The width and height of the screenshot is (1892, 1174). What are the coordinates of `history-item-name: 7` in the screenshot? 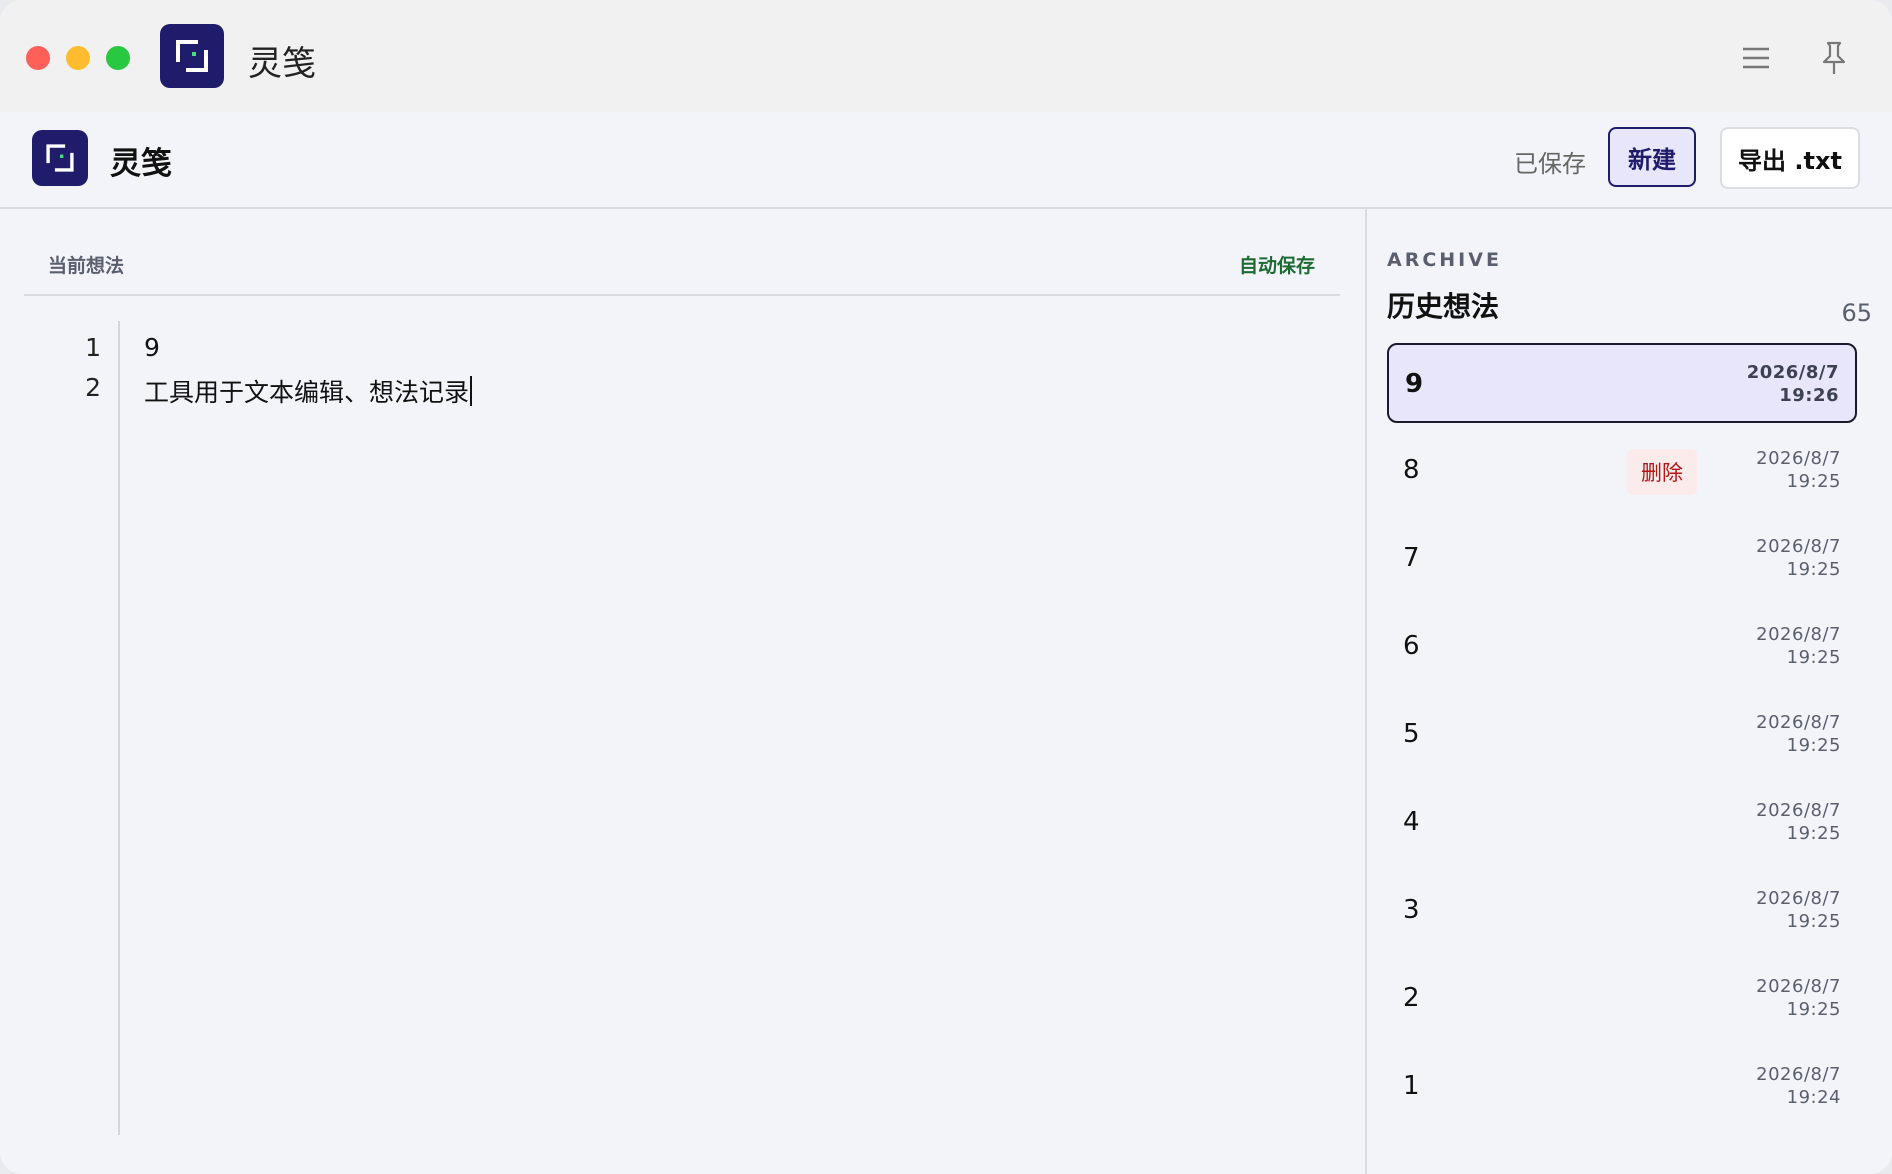 It's located at (1411, 558).